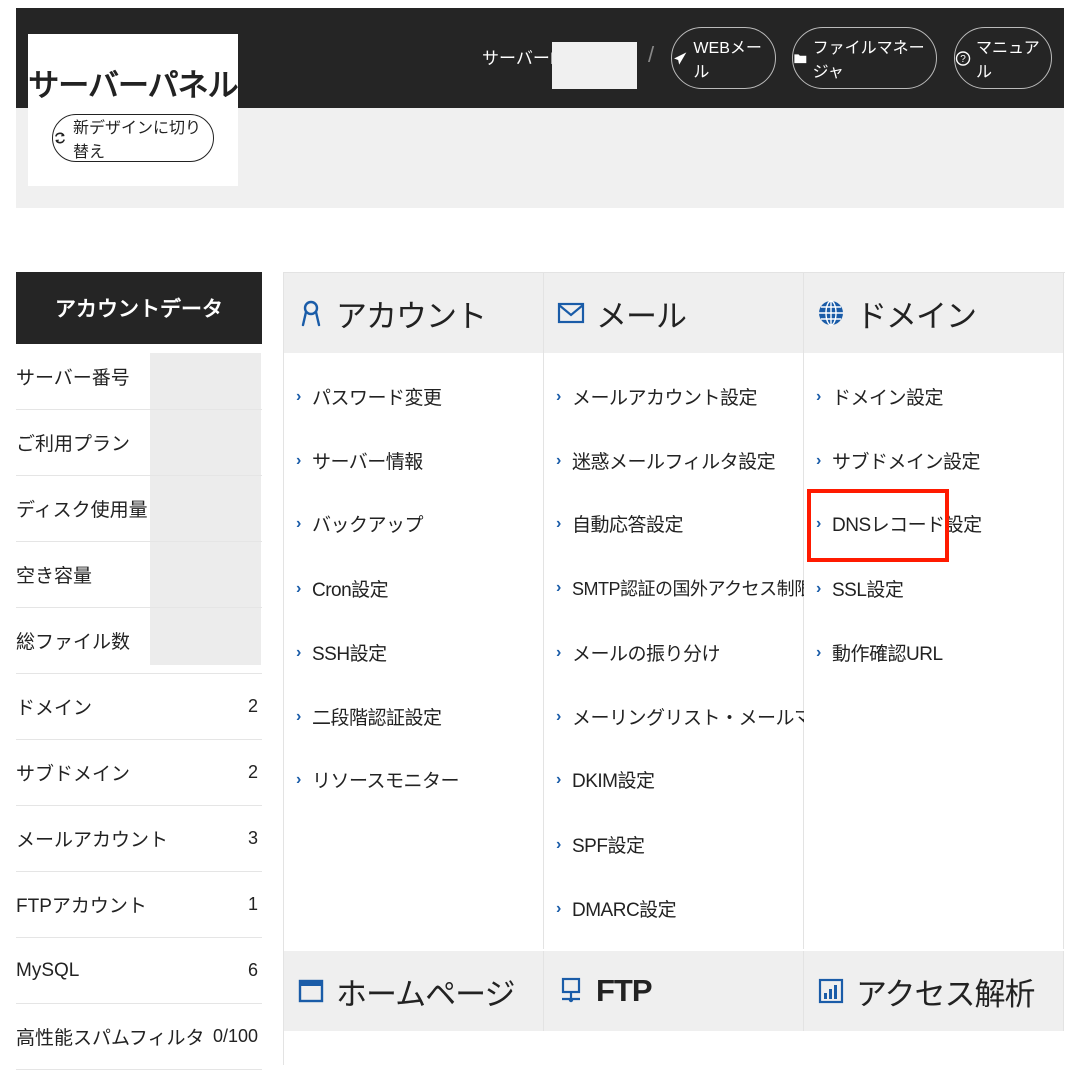 Image resolution: width=1065 pixels, height=1070 pixels. What do you see at coordinates (139, 971) in the screenshot?
I see `sidebar-row-mysql: MySQL 6` at bounding box center [139, 971].